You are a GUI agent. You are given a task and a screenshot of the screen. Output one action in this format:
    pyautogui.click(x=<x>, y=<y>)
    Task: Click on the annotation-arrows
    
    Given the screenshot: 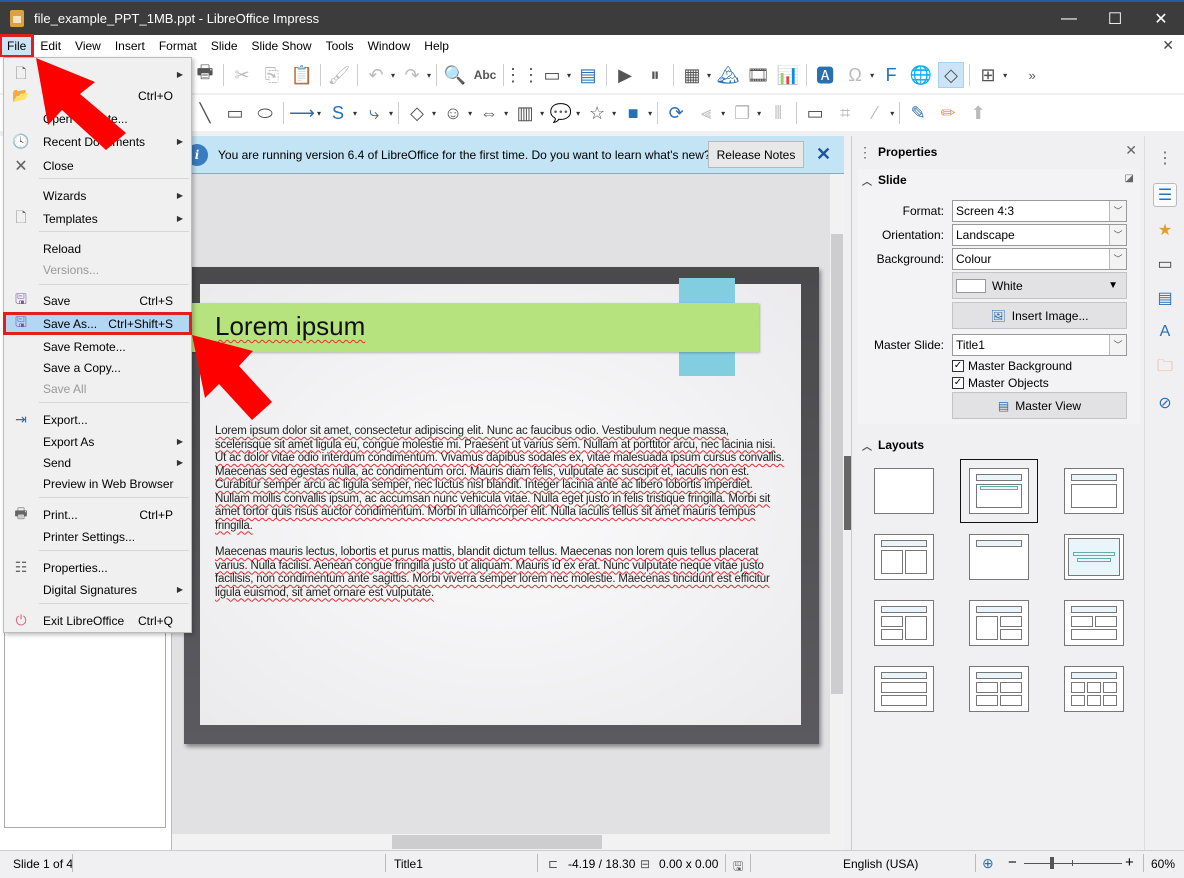 What is the action you would take?
    pyautogui.click(x=154, y=239)
    